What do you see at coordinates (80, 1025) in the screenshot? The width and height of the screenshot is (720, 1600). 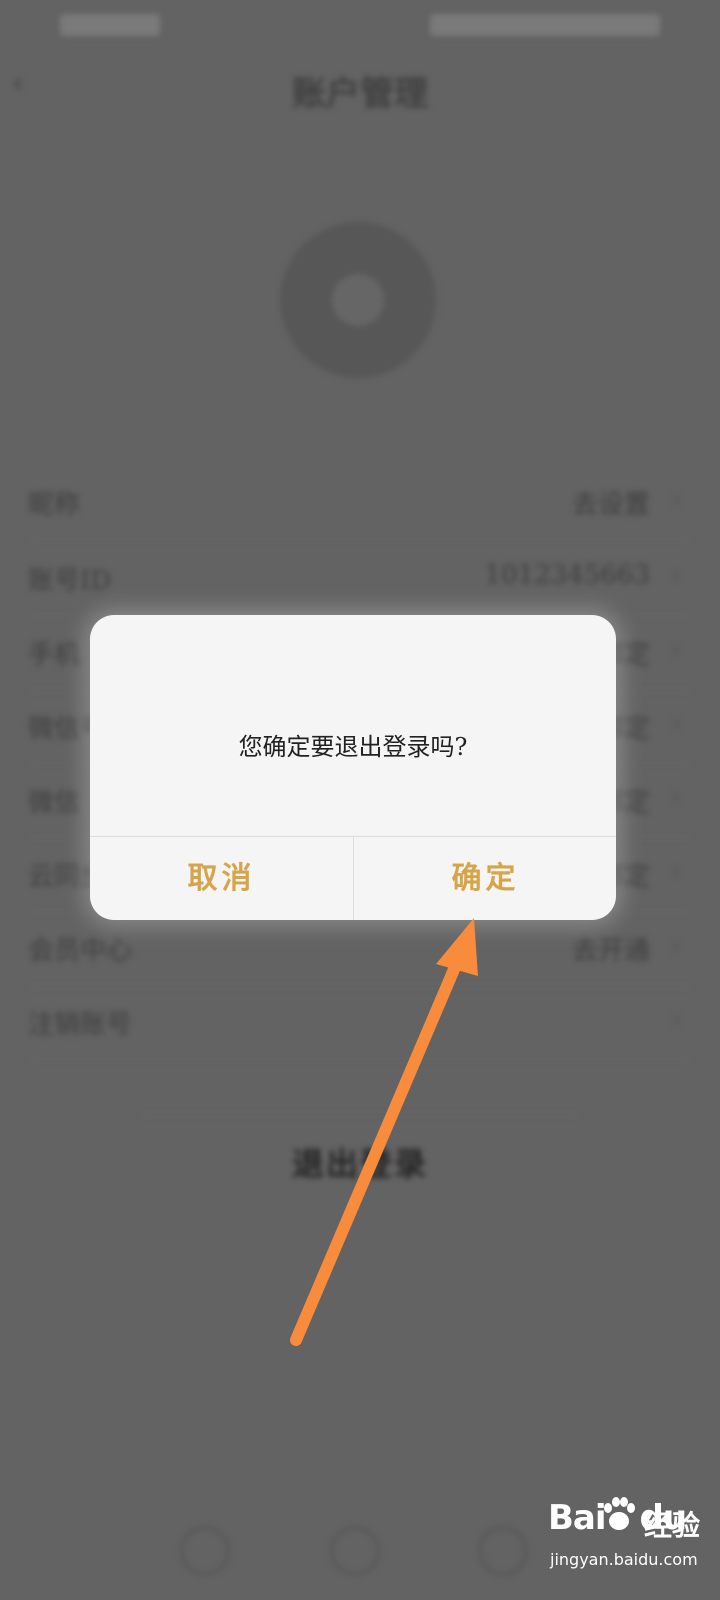 I see `row-label: 注销账号` at bounding box center [80, 1025].